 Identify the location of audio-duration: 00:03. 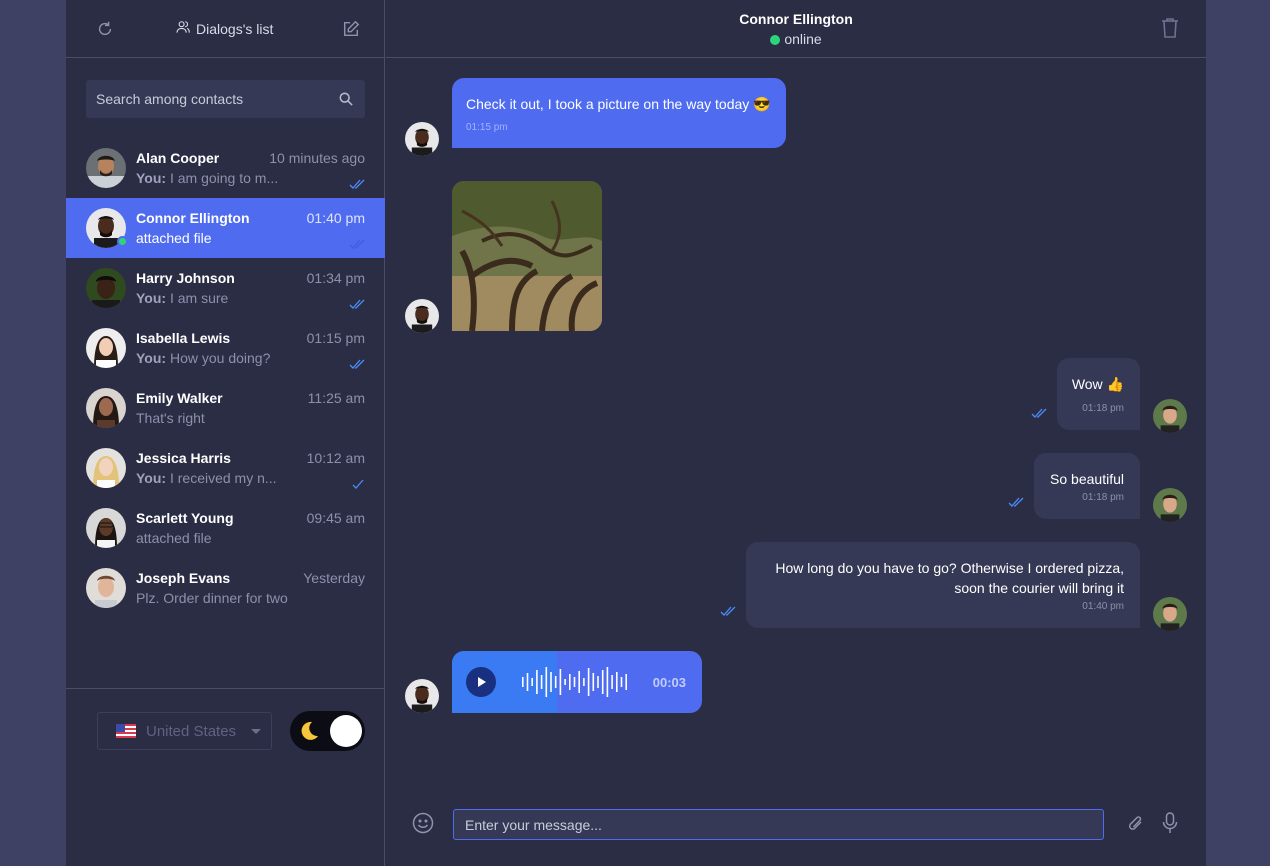
(669, 682).